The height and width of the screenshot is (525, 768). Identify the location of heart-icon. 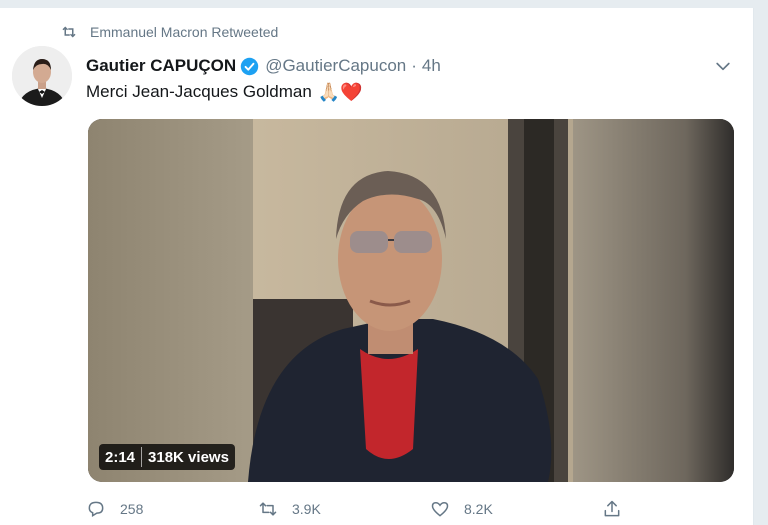
(440, 509).